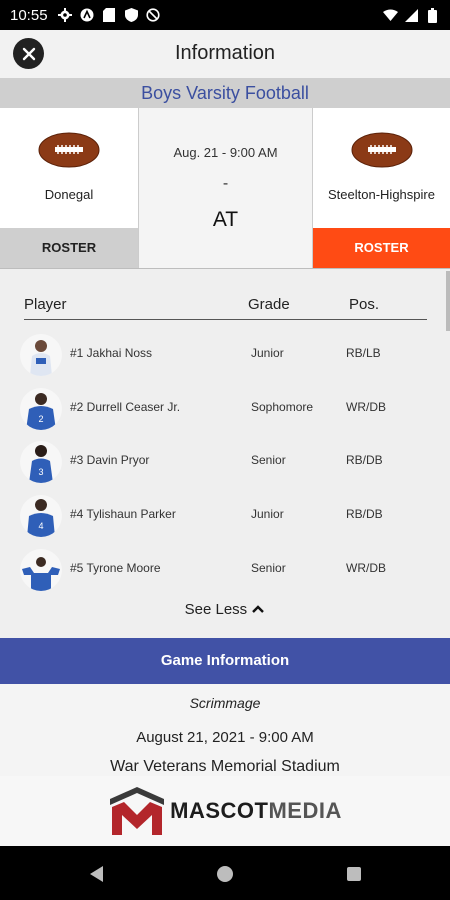 This screenshot has width=450, height=900. What do you see at coordinates (41, 462) in the screenshot?
I see `player-avatar: 3` at bounding box center [41, 462].